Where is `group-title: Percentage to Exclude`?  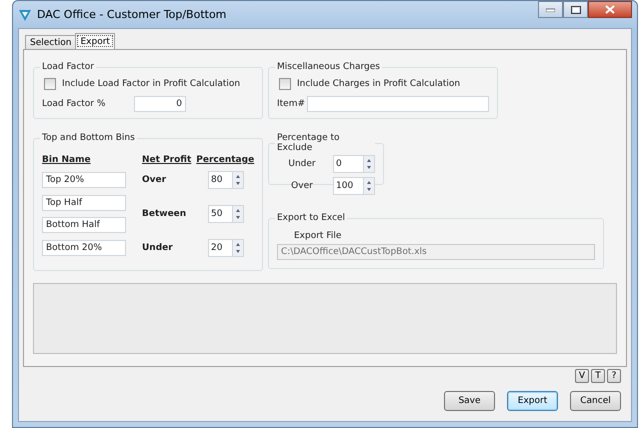
group-title: Percentage to Exclude is located at coordinates (308, 143).